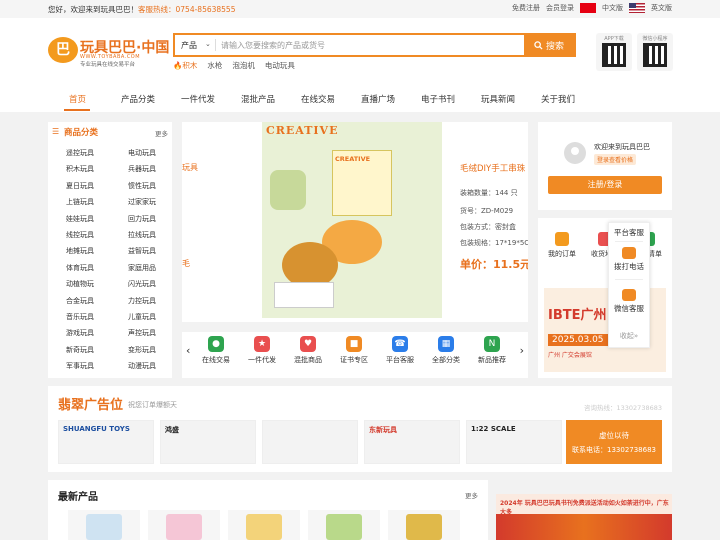 Image resolution: width=720 pixels, height=540 pixels. I want to click on logo-slogan: 专业玩具在线交易平台, so click(108, 65).